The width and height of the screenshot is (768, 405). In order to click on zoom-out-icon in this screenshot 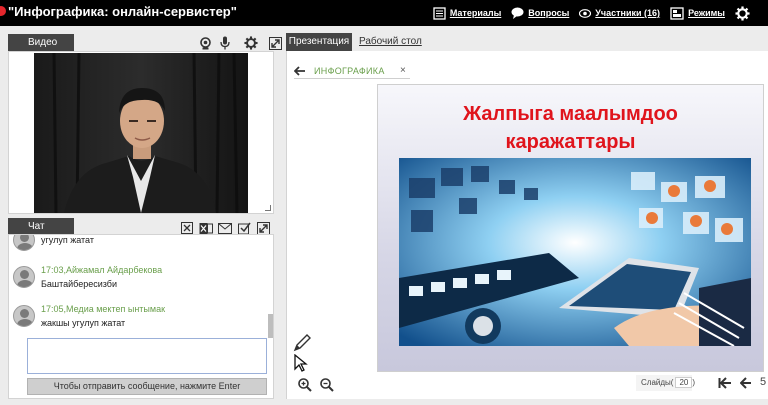, I will do `click(327, 385)`.